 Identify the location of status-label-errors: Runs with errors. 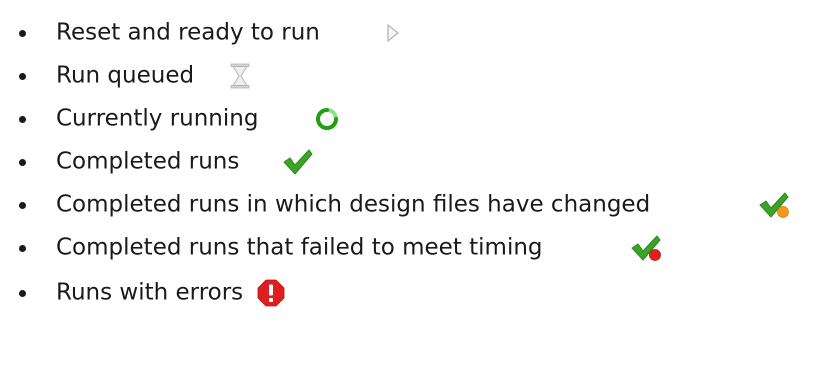
(150, 292).